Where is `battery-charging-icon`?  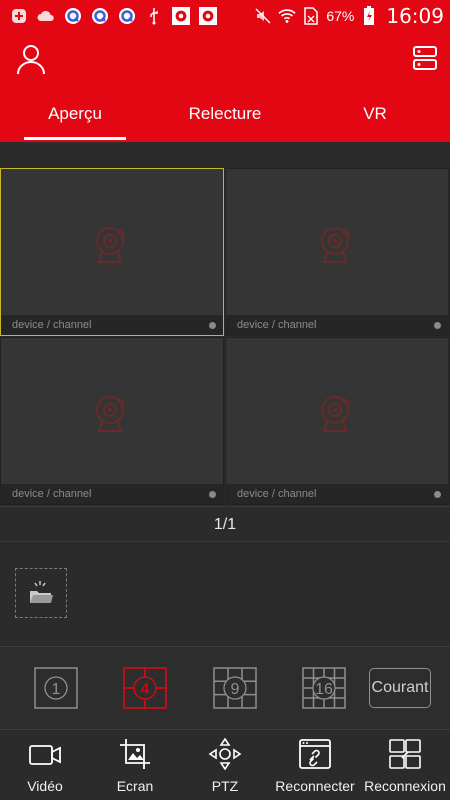
battery-charging-icon is located at coordinates (369, 15).